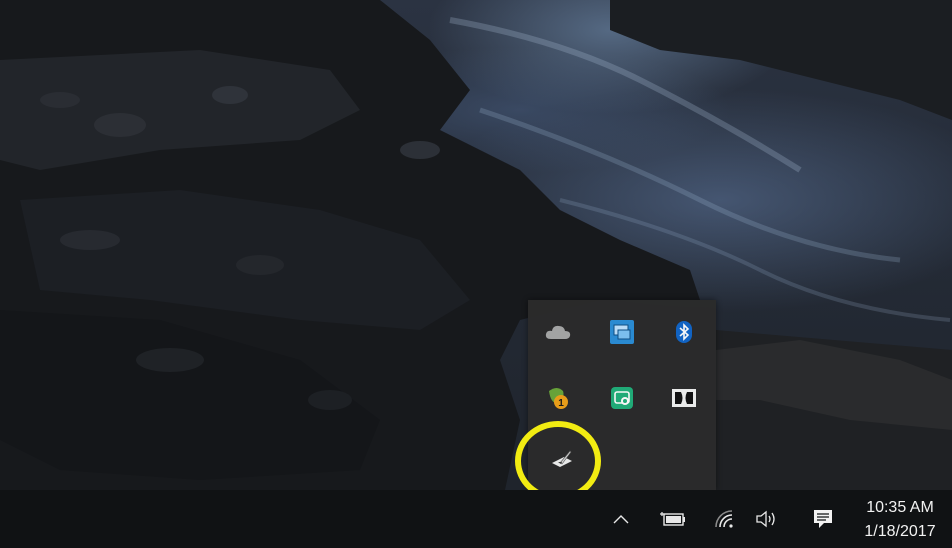 The height and width of the screenshot is (548, 952). Describe the element at coordinates (900, 507) in the screenshot. I see `clock-time: 10:35 AM` at that location.